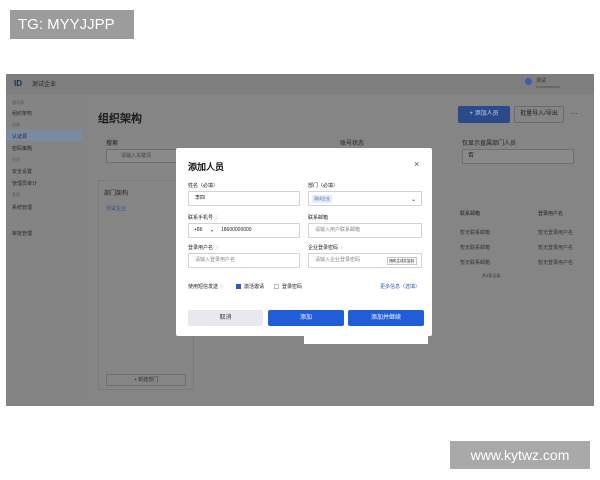 The width and height of the screenshot is (600, 480). I want to click on phone-label-text: 联系手机号, so click(201, 218).